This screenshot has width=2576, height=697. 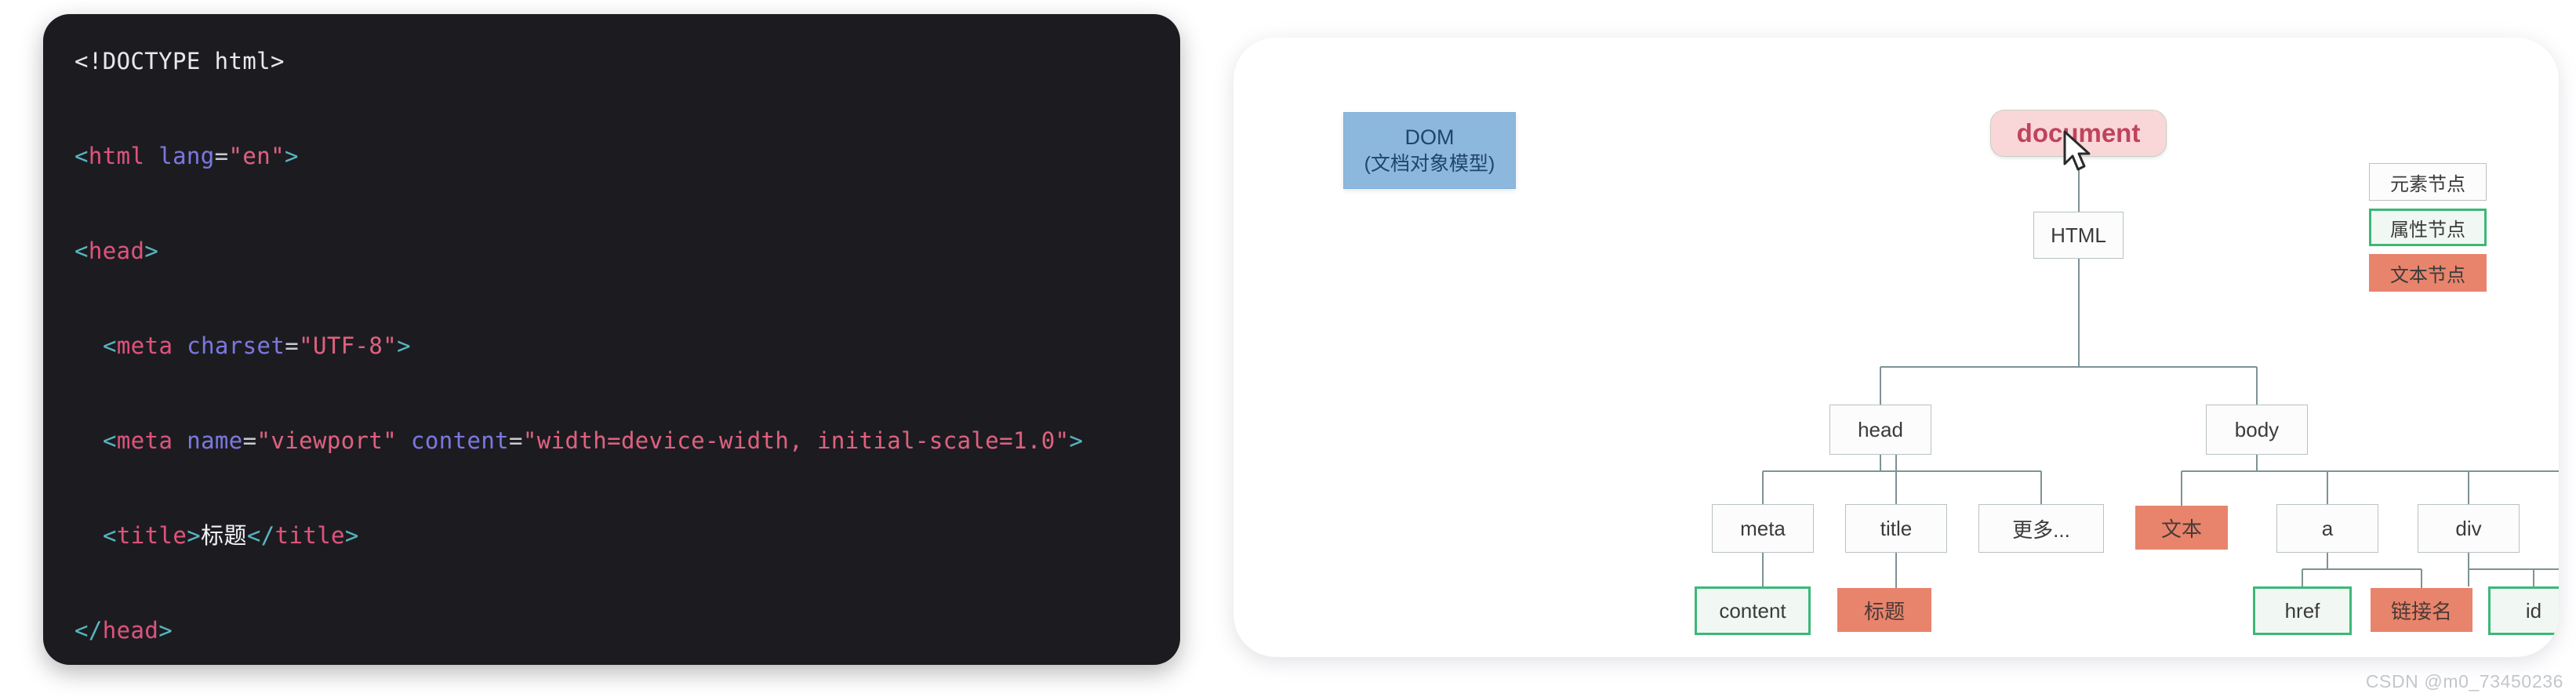 I want to click on code-token-attr: name, so click(x=215, y=440).